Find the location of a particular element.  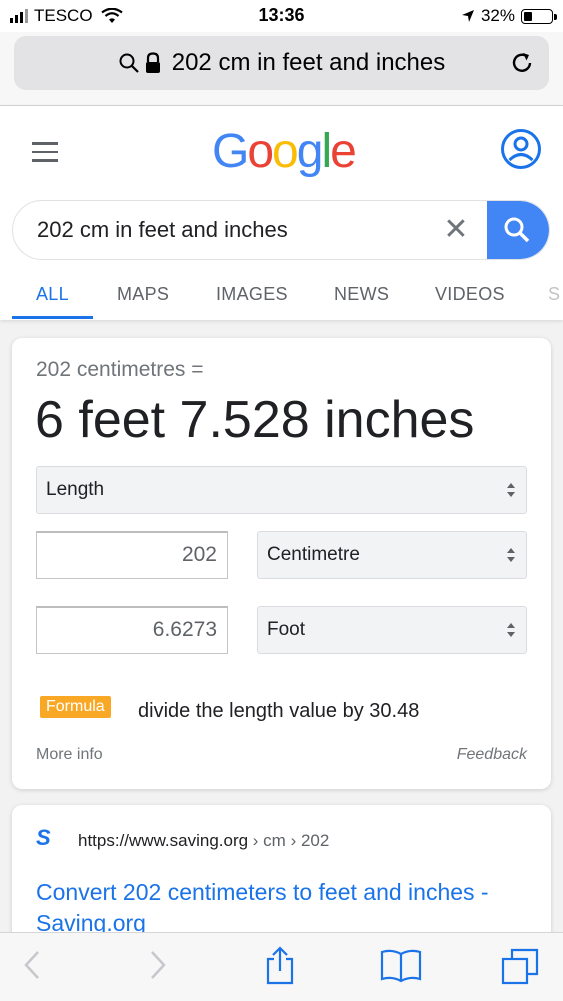

google-logo: Google is located at coordinates (284, 151).